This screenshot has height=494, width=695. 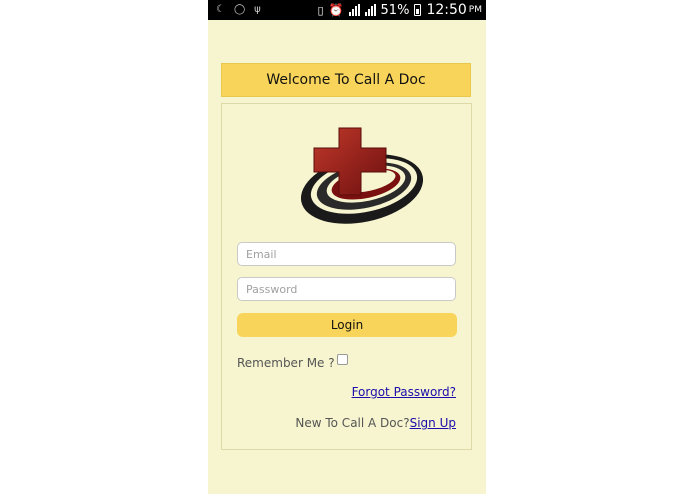 I want to click on page-title-bar: Welcome To Call A Doc, so click(x=346, y=80).